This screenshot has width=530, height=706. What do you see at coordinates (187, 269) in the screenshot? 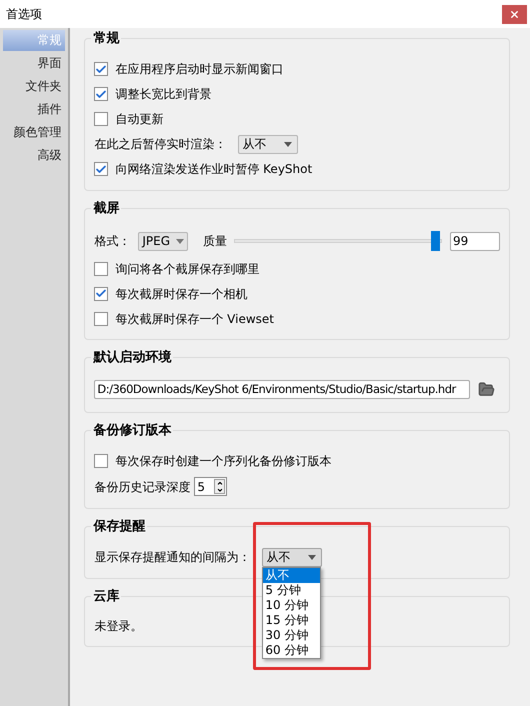
I see `checkbox-label: 询问将各个截屏保存到哪里` at bounding box center [187, 269].